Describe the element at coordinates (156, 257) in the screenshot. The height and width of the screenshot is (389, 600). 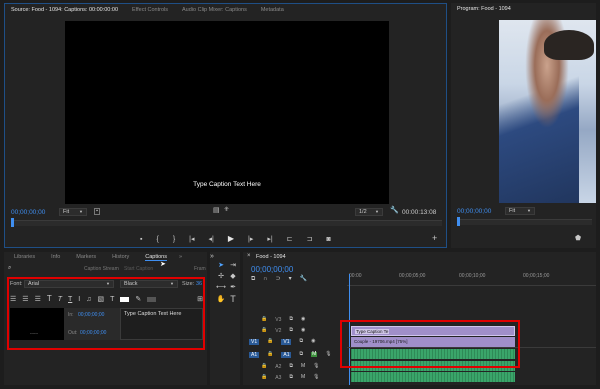
I see `tab-captions: Captions` at that location.